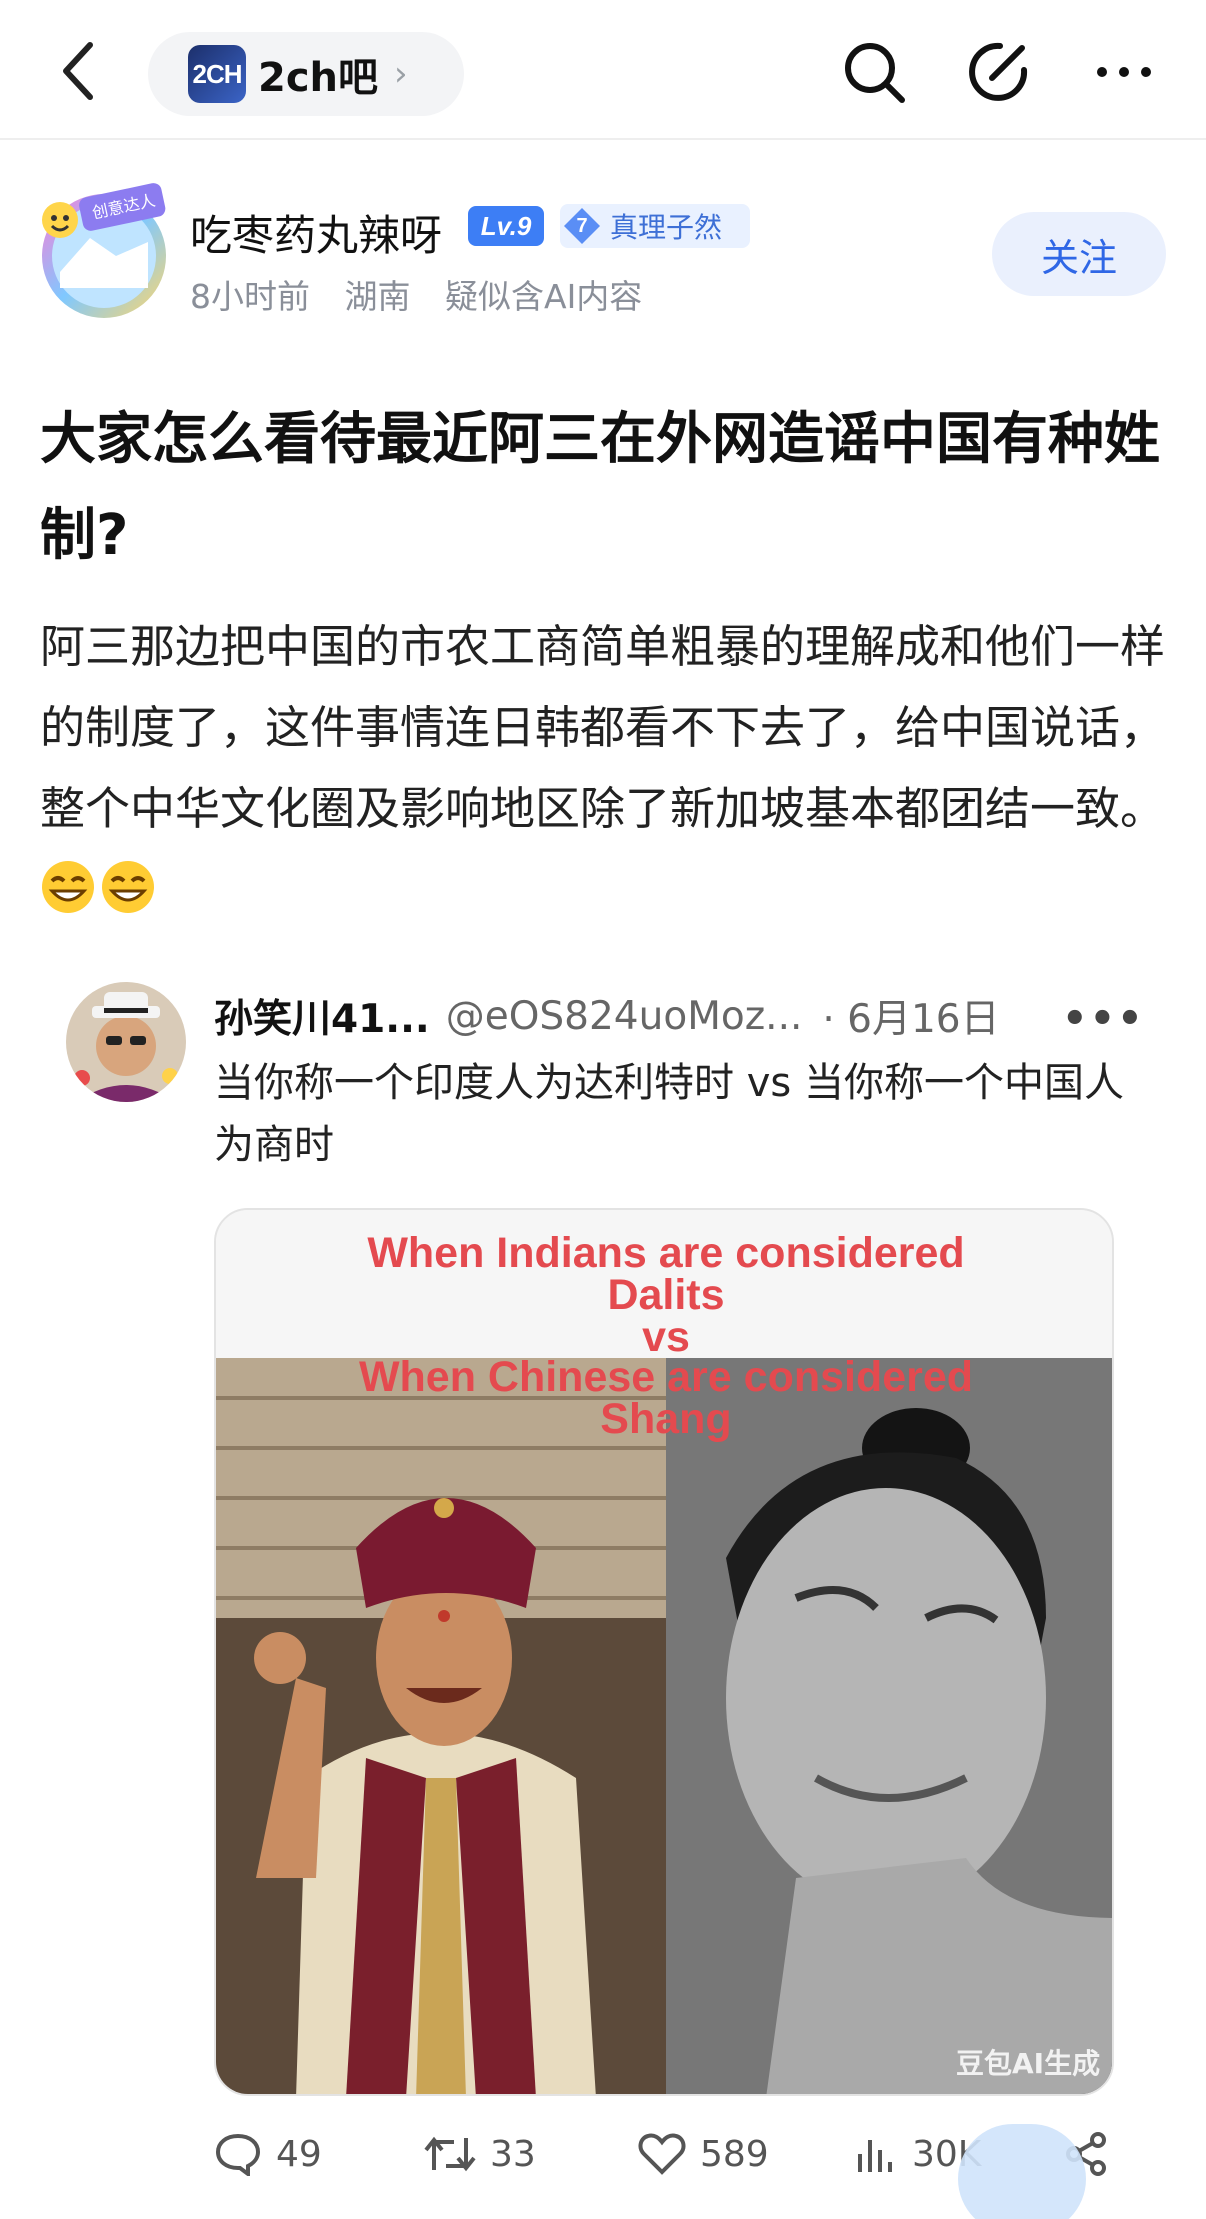 This screenshot has width=1206, height=2219. Describe the element at coordinates (250, 296) in the screenshot. I see `post-time: 8小时前` at that location.